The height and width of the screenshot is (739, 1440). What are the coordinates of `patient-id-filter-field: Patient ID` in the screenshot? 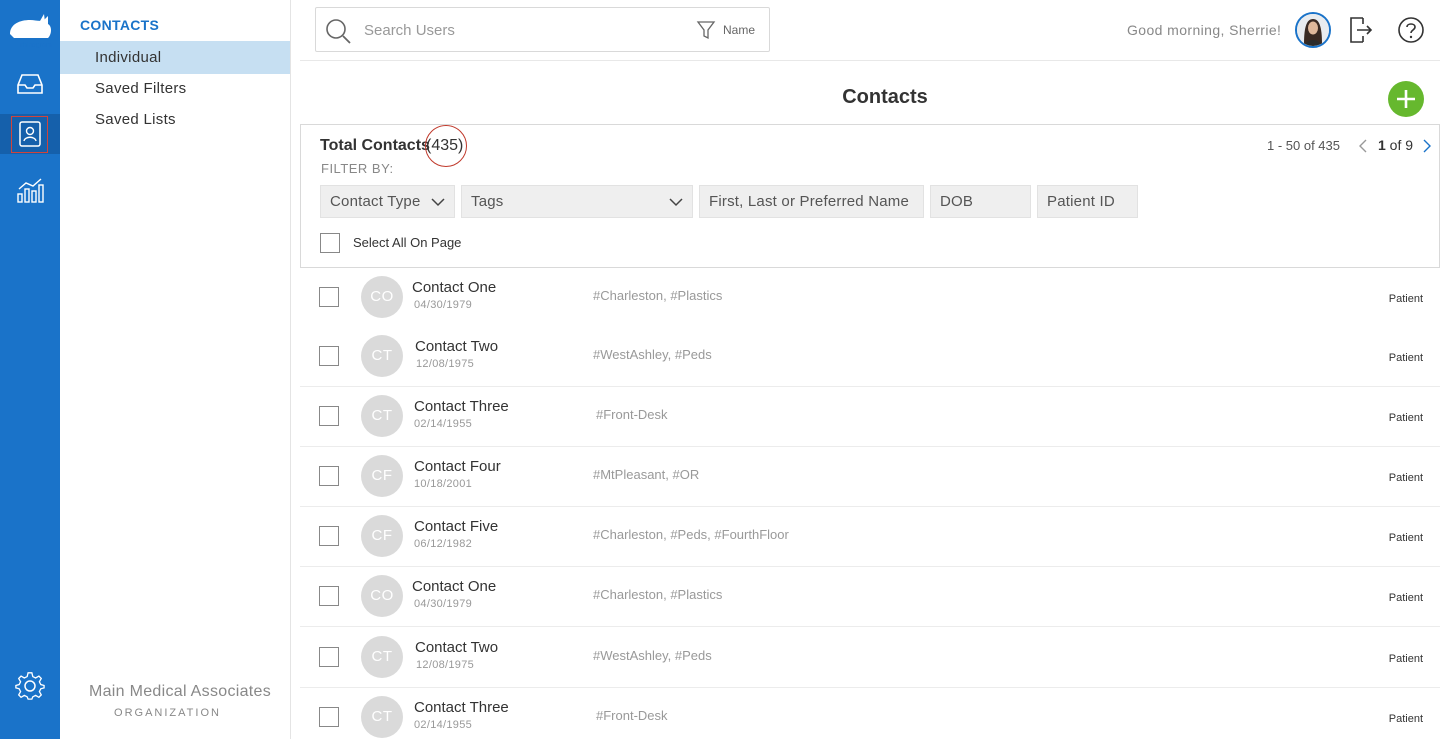 It's located at (1087, 201).